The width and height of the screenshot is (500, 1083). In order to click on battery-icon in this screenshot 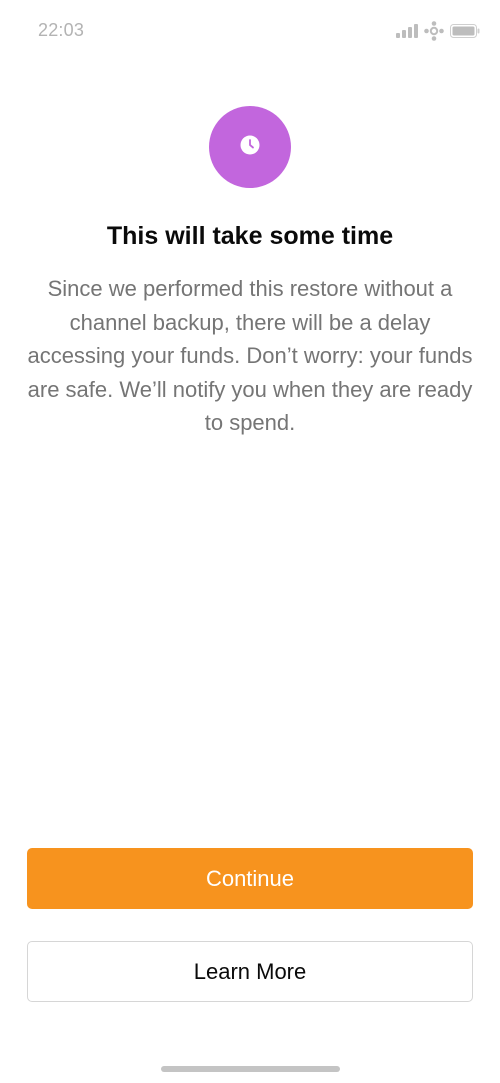, I will do `click(465, 31)`.